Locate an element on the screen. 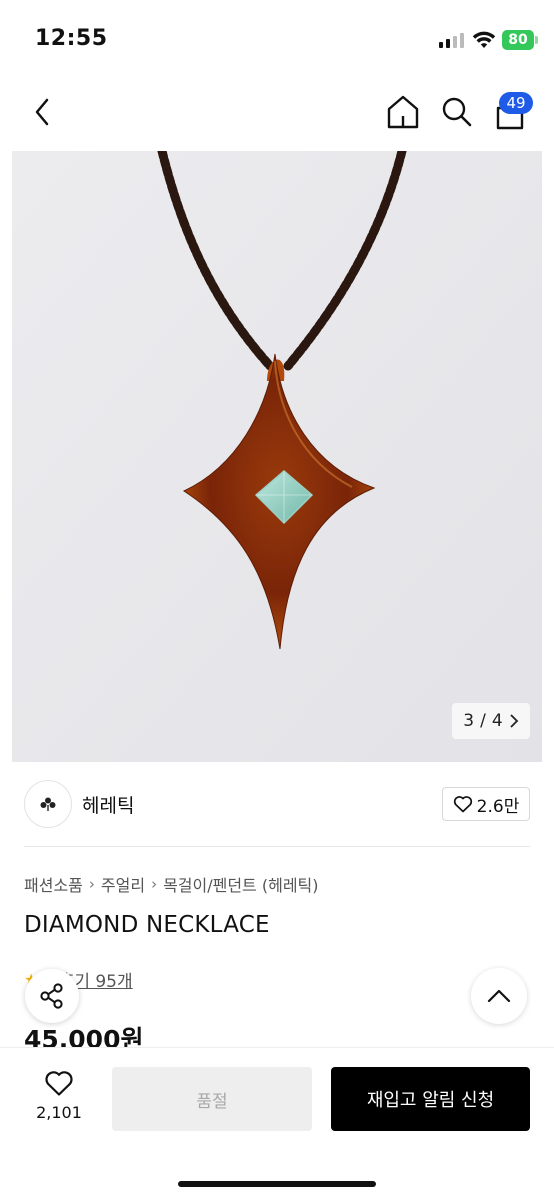 This screenshot has height=1201, width=554. divider is located at coordinates (277, 846).